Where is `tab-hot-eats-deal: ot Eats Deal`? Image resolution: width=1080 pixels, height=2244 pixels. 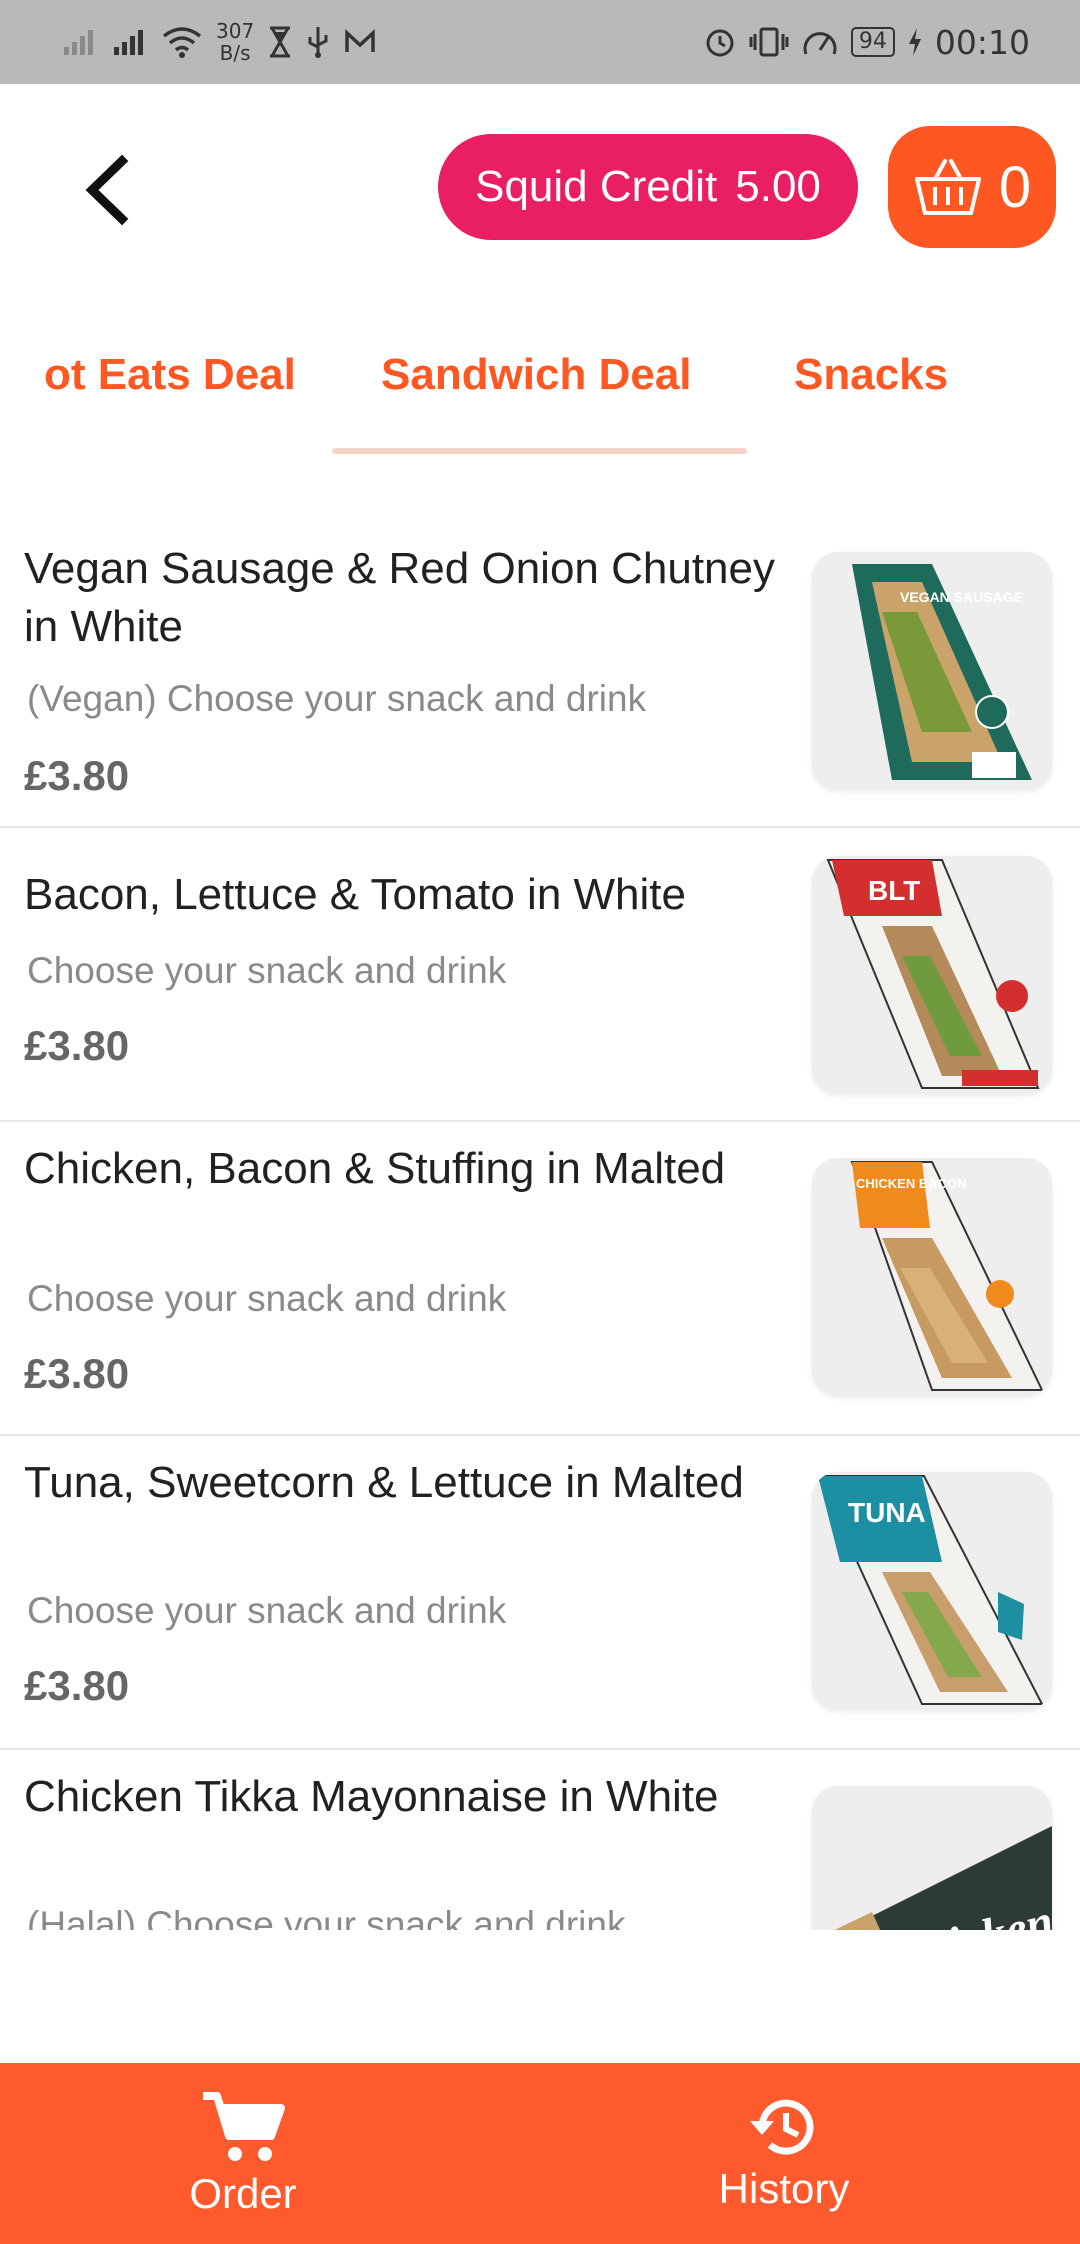
tab-hot-eats-deal: ot Eats Deal is located at coordinates (148, 375).